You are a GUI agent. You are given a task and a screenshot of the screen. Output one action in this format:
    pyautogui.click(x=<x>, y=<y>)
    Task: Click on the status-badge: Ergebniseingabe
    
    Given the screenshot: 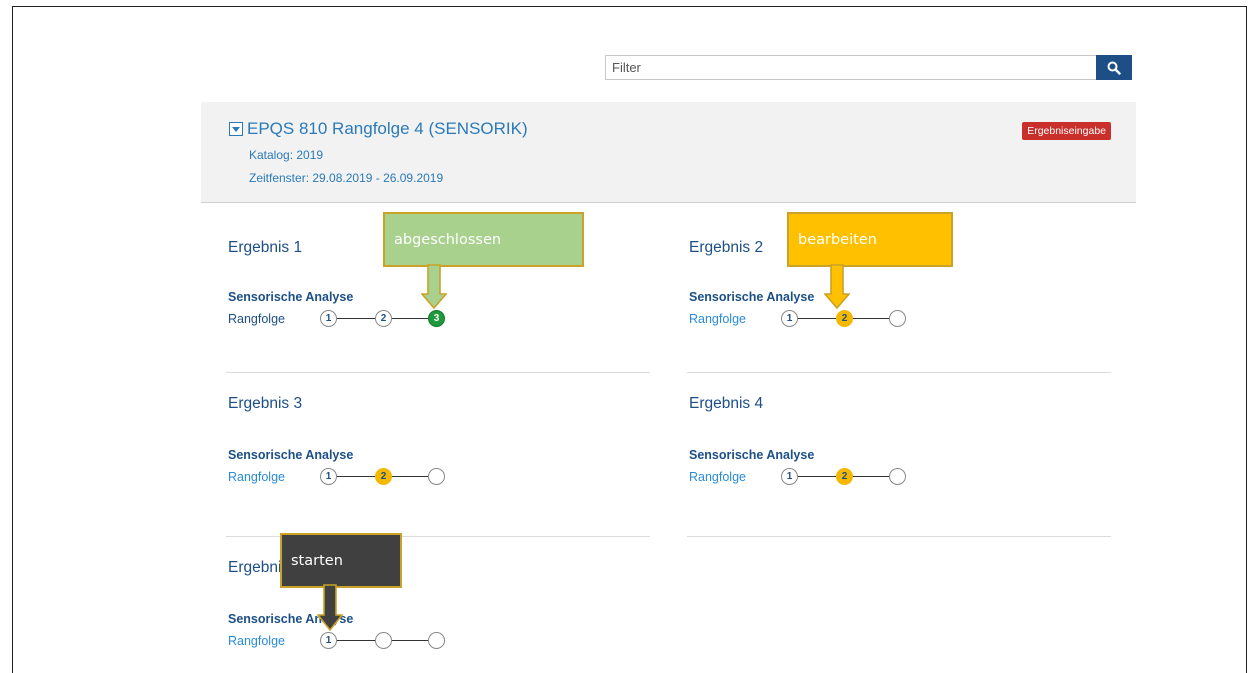 What is the action you would take?
    pyautogui.click(x=1066, y=131)
    